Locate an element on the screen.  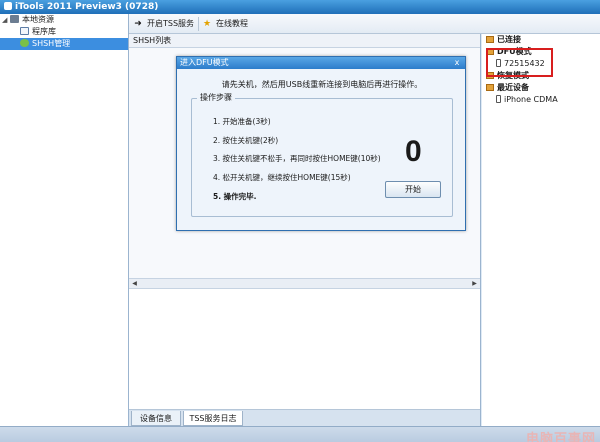
shsh-list-header: SHSH列表 is located at coordinates (304, 41).